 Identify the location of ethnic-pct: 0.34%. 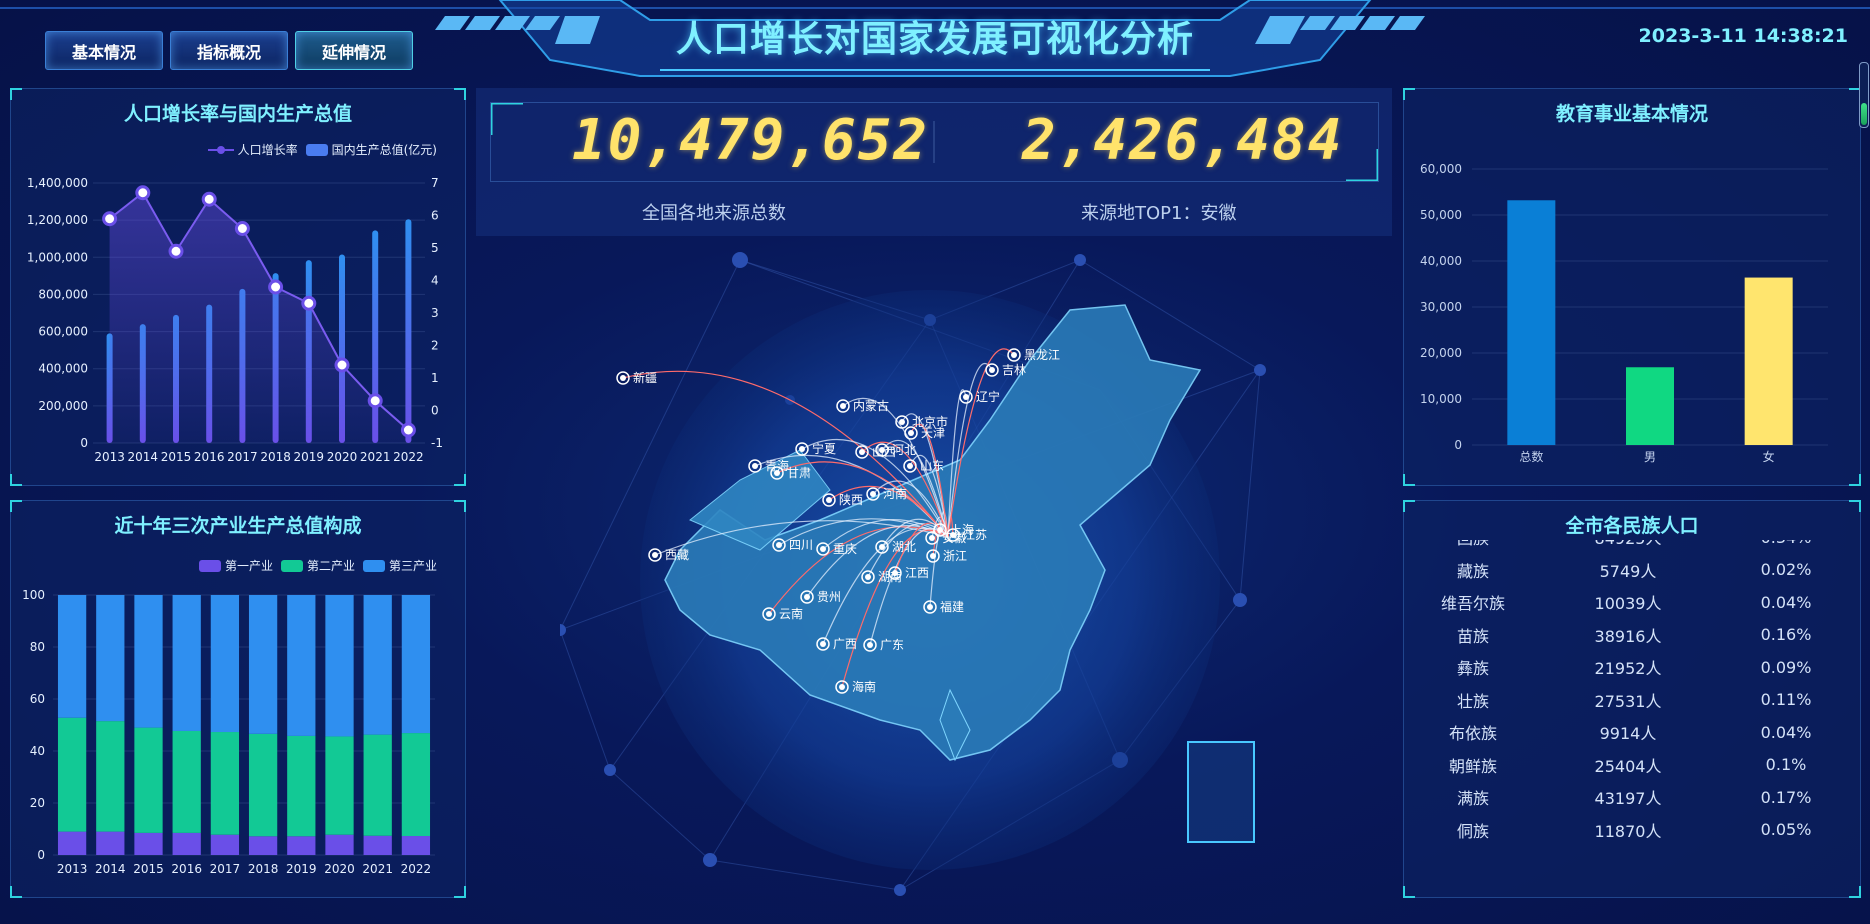
(1786, 543).